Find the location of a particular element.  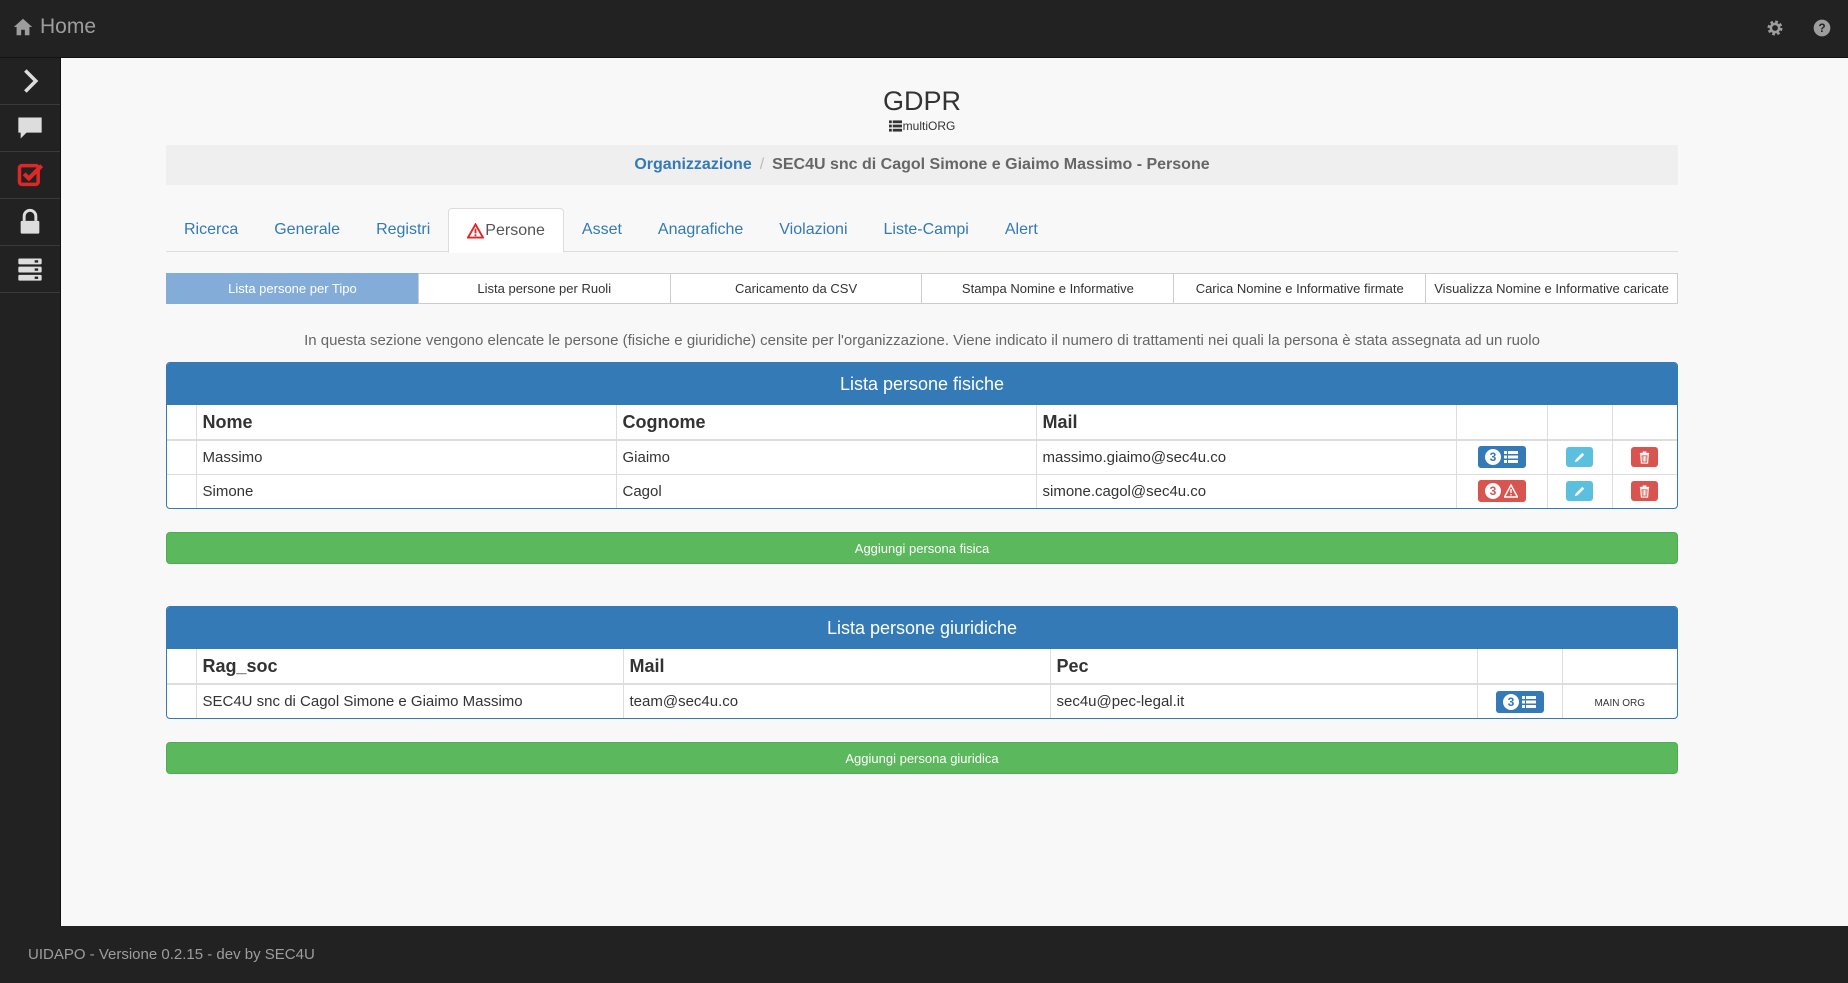

tab-persone: Persone is located at coordinates (506, 230).